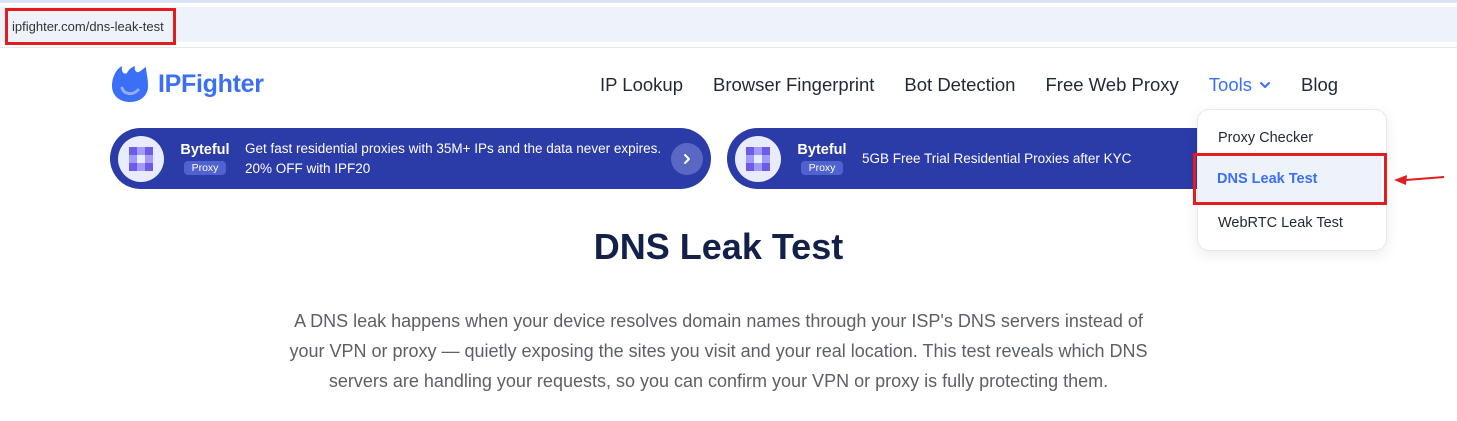  I want to click on logo-text: IPFighter, so click(211, 83).